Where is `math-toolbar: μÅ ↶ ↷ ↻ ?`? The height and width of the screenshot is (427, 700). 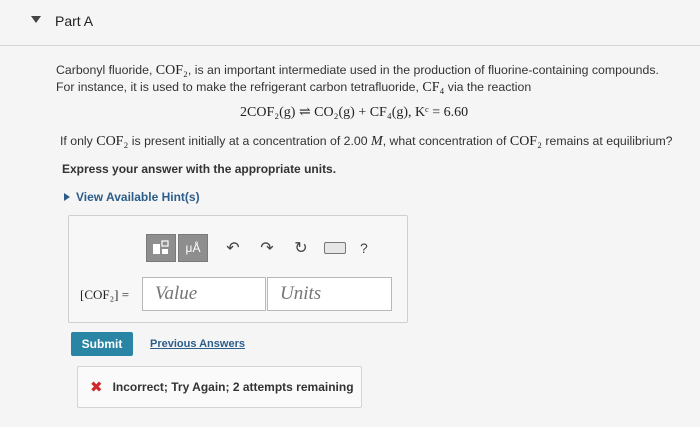
math-toolbar: μÅ ↶ ↷ ↻ ? is located at coordinates (257, 248).